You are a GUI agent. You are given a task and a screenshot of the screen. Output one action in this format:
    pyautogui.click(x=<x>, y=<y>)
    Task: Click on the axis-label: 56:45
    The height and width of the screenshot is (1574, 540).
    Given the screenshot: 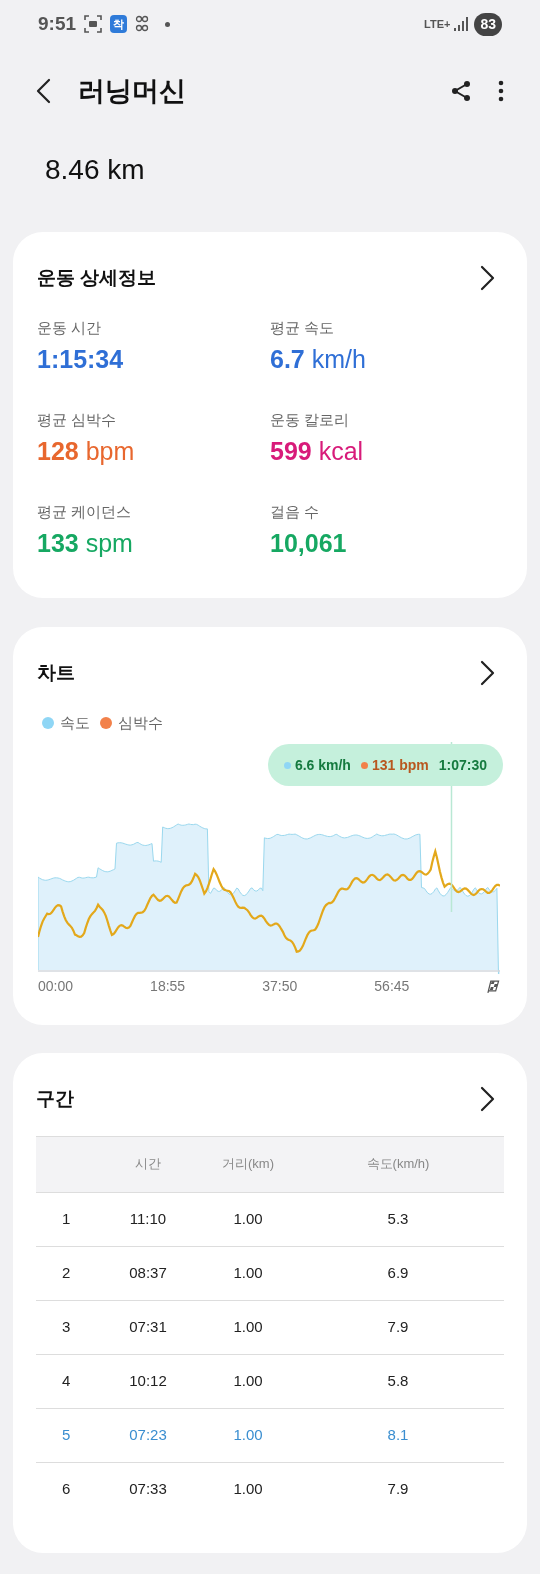 What is the action you would take?
    pyautogui.click(x=392, y=986)
    